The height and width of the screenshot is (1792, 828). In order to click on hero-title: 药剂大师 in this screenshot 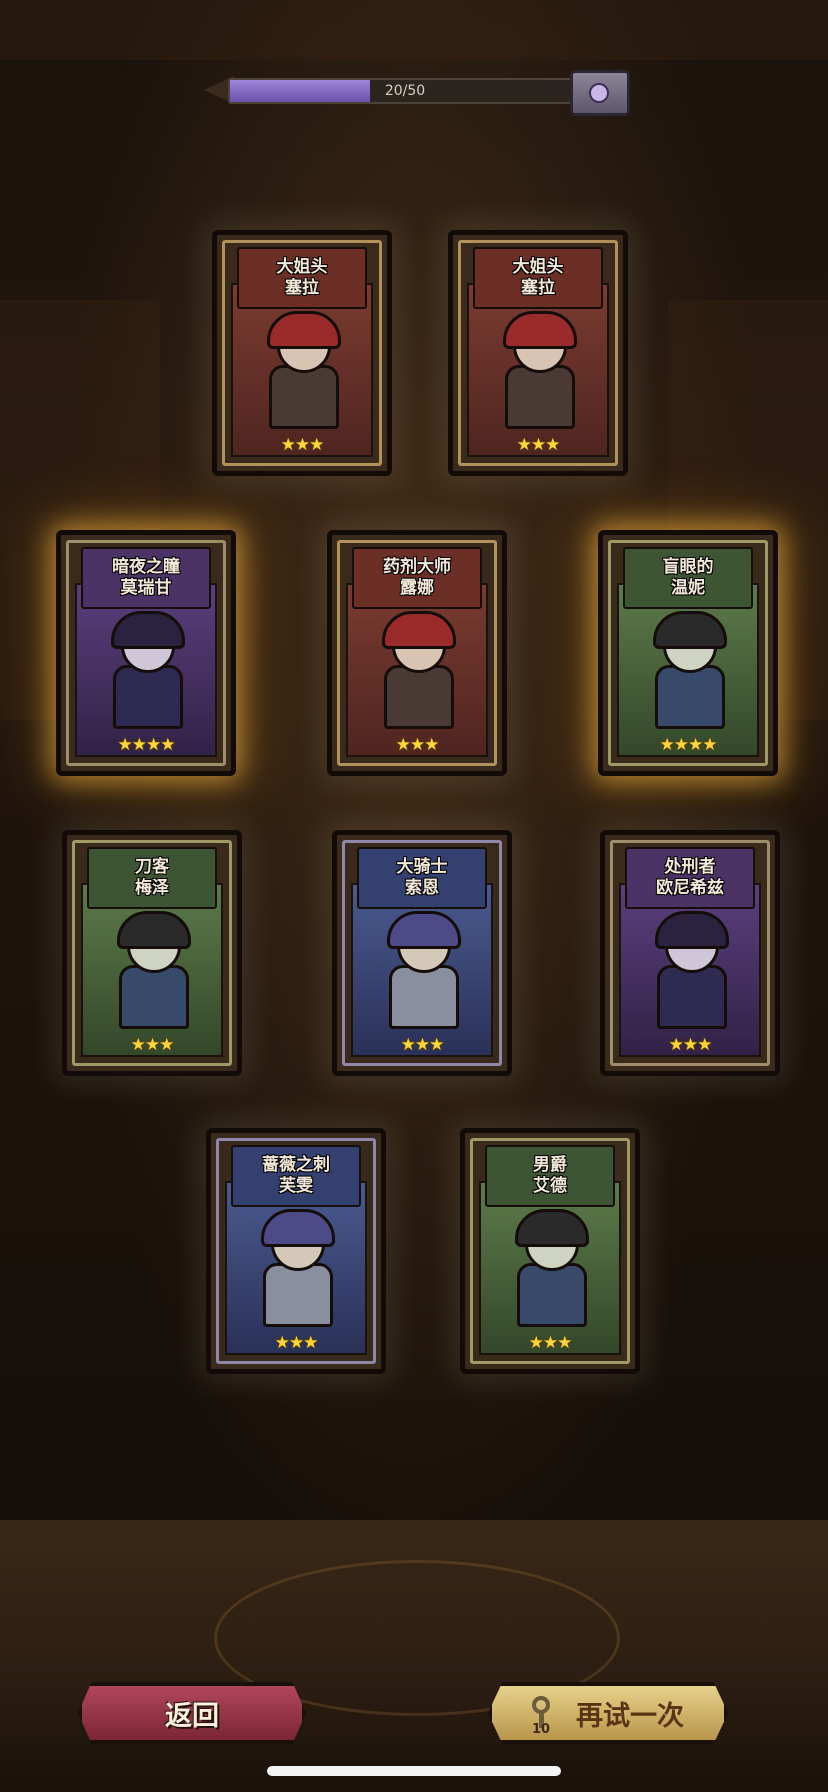, I will do `click(417, 567)`.